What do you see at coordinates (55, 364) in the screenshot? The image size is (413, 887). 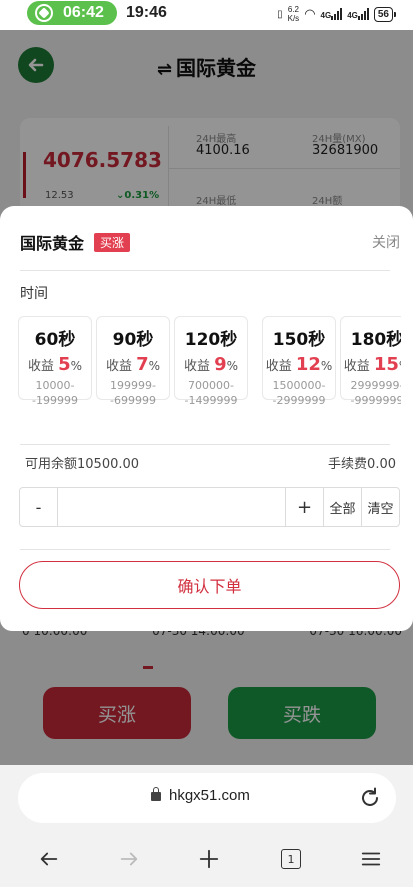 I see `option-profit: 收益 5%` at bounding box center [55, 364].